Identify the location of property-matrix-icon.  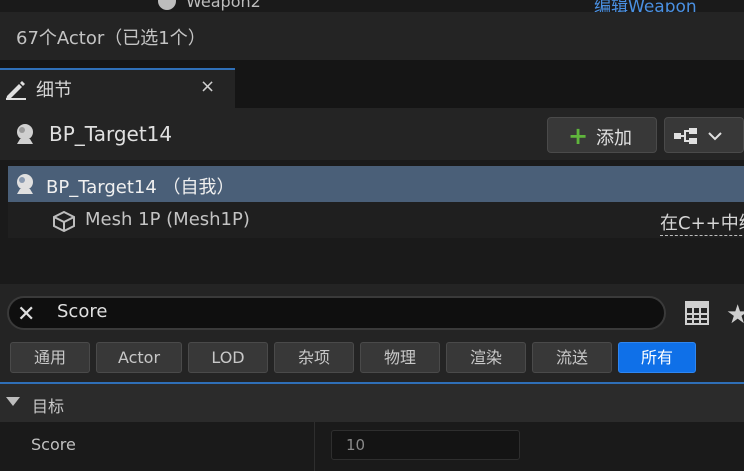
(697, 313).